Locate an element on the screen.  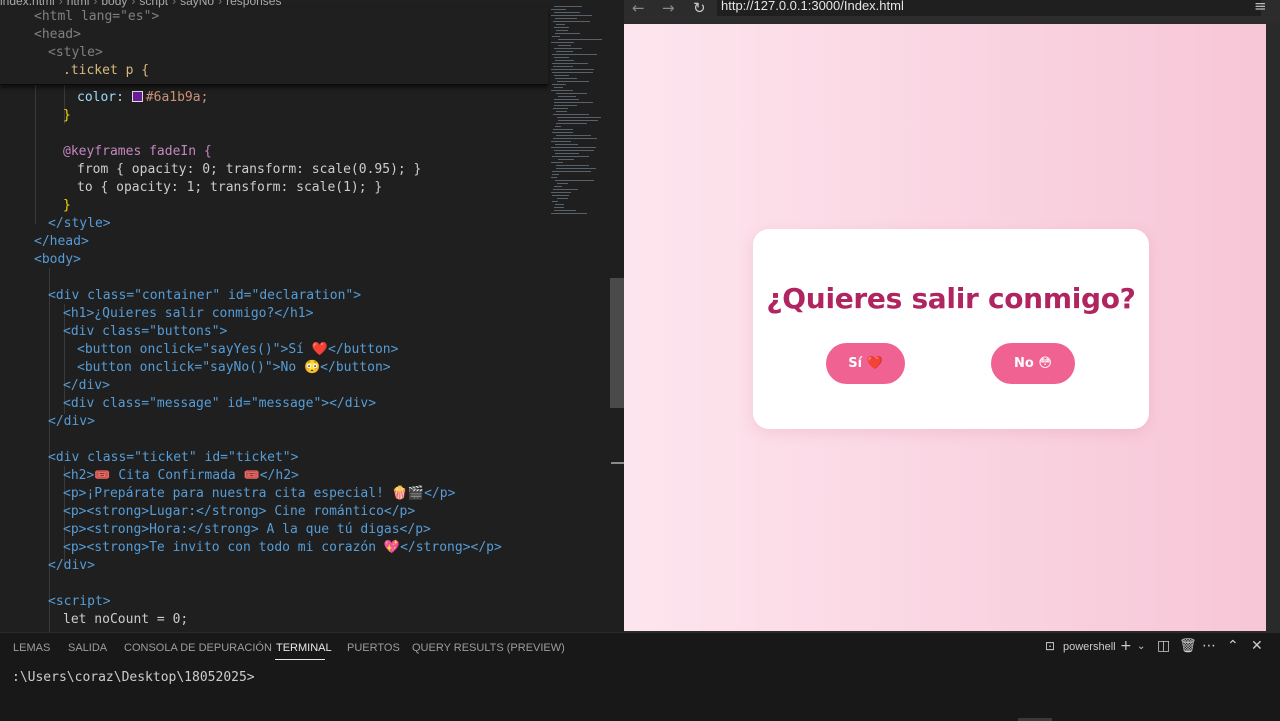
tab-query-results: QUERY RESULTS (PREVIEW) is located at coordinates (488, 648).